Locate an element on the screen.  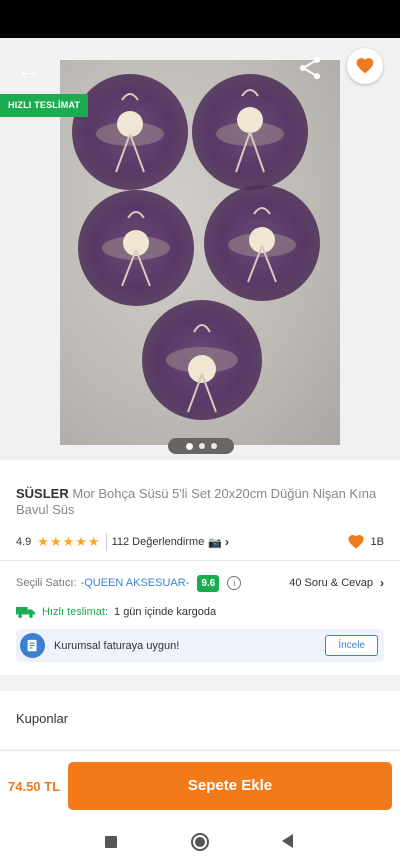
camera-icon: 📷 is located at coordinates (215, 542).